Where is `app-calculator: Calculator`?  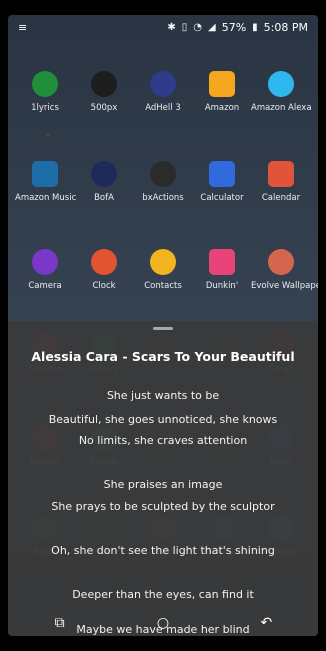
app-calculator: Calculator is located at coordinates (222, 191).